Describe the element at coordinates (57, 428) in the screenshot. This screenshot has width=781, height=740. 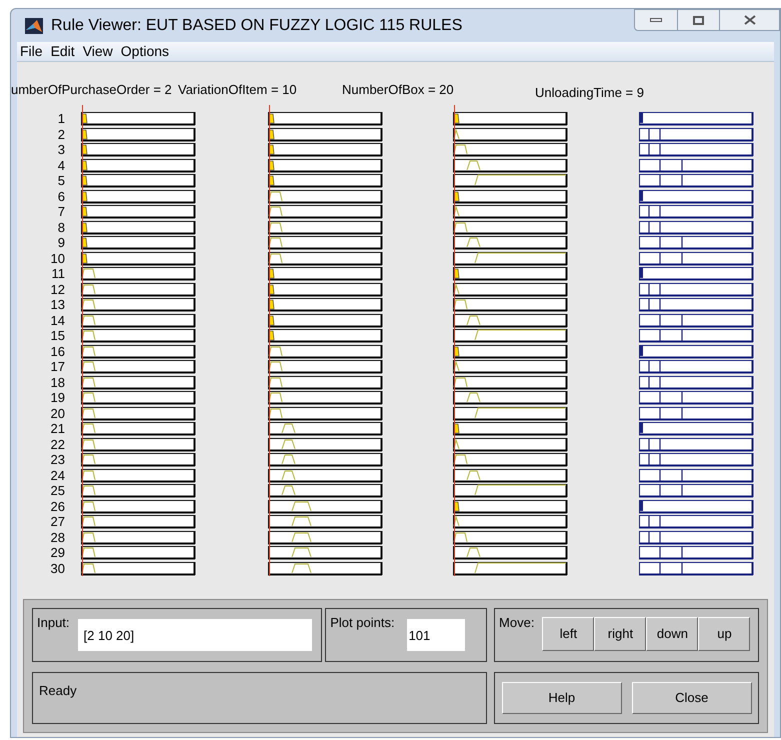
I see `rule-number: 21` at that location.